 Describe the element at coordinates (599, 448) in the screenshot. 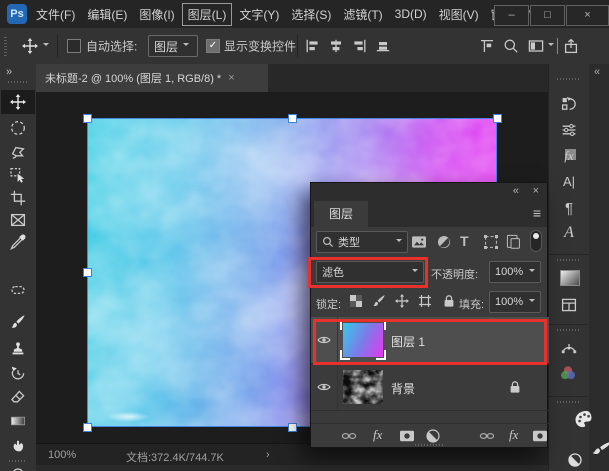

I see `brush-panel-icon` at that location.